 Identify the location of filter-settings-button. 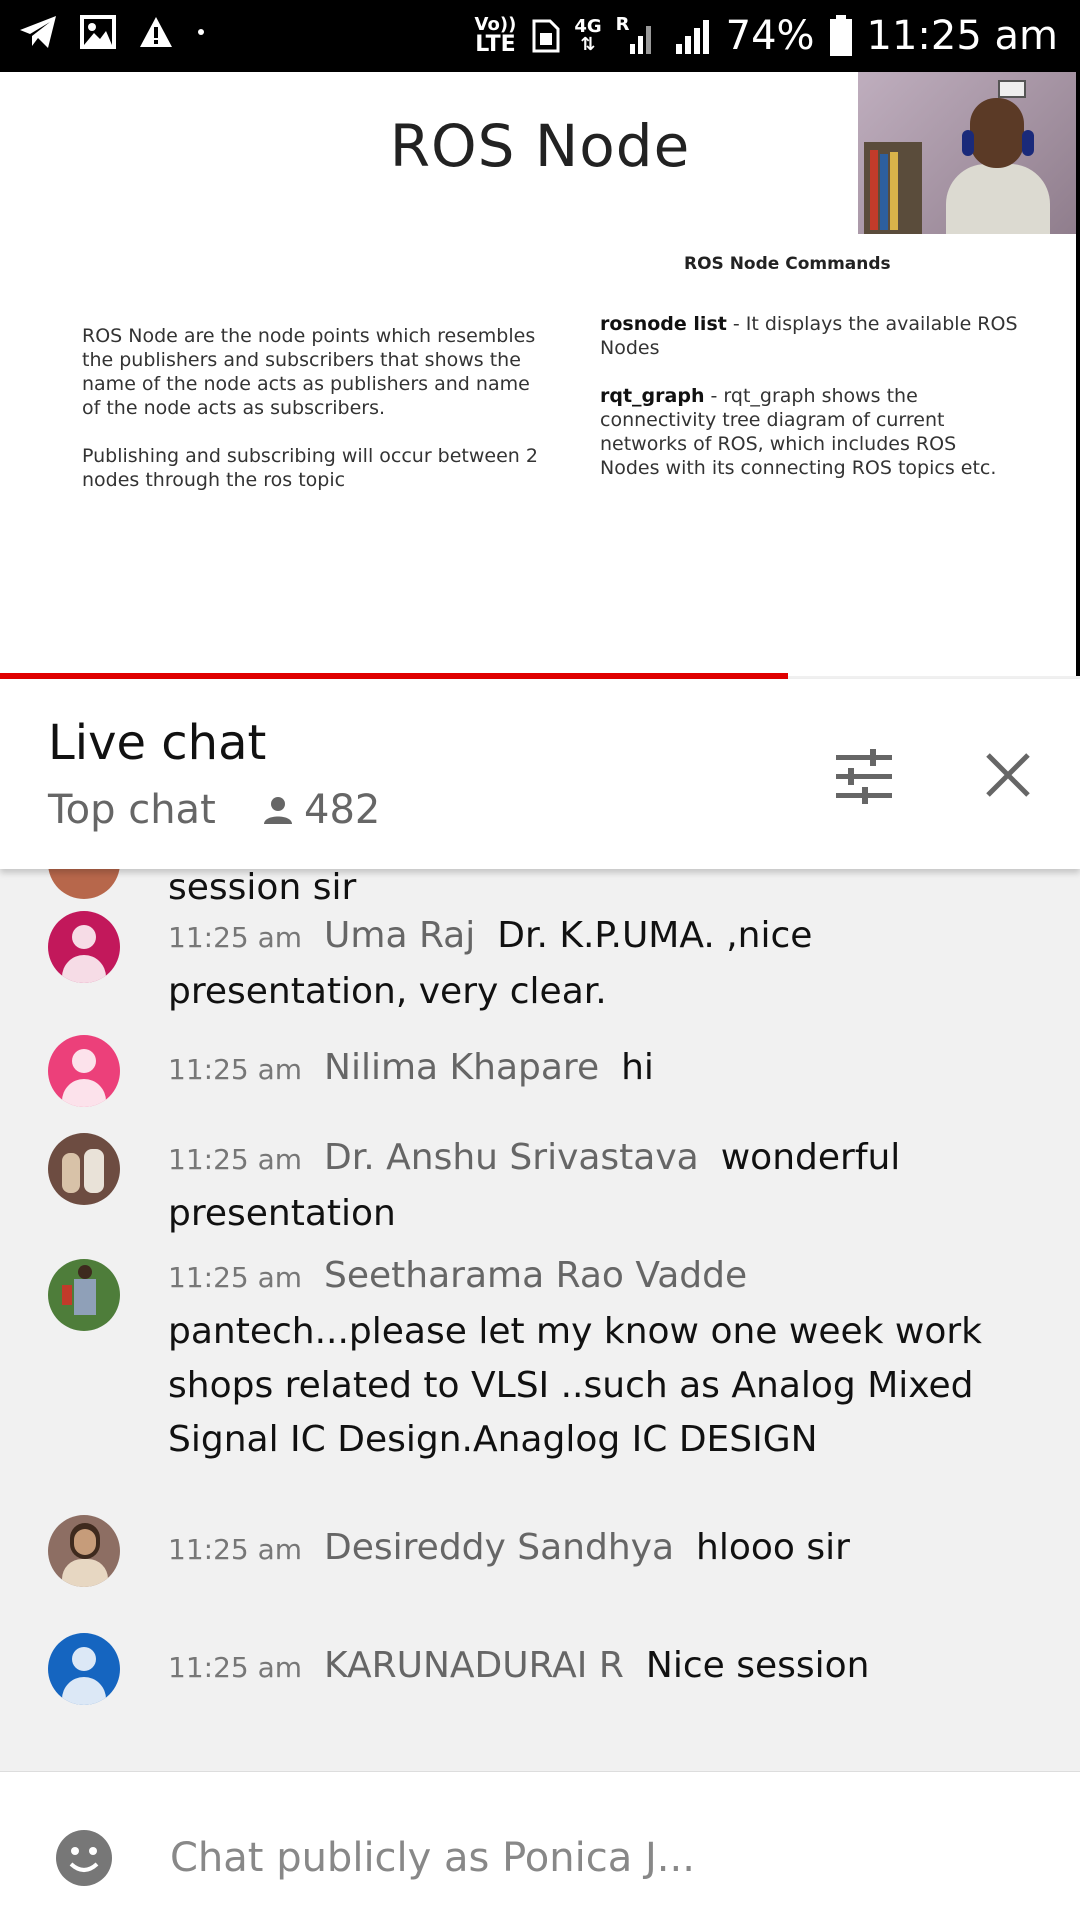
(864, 777).